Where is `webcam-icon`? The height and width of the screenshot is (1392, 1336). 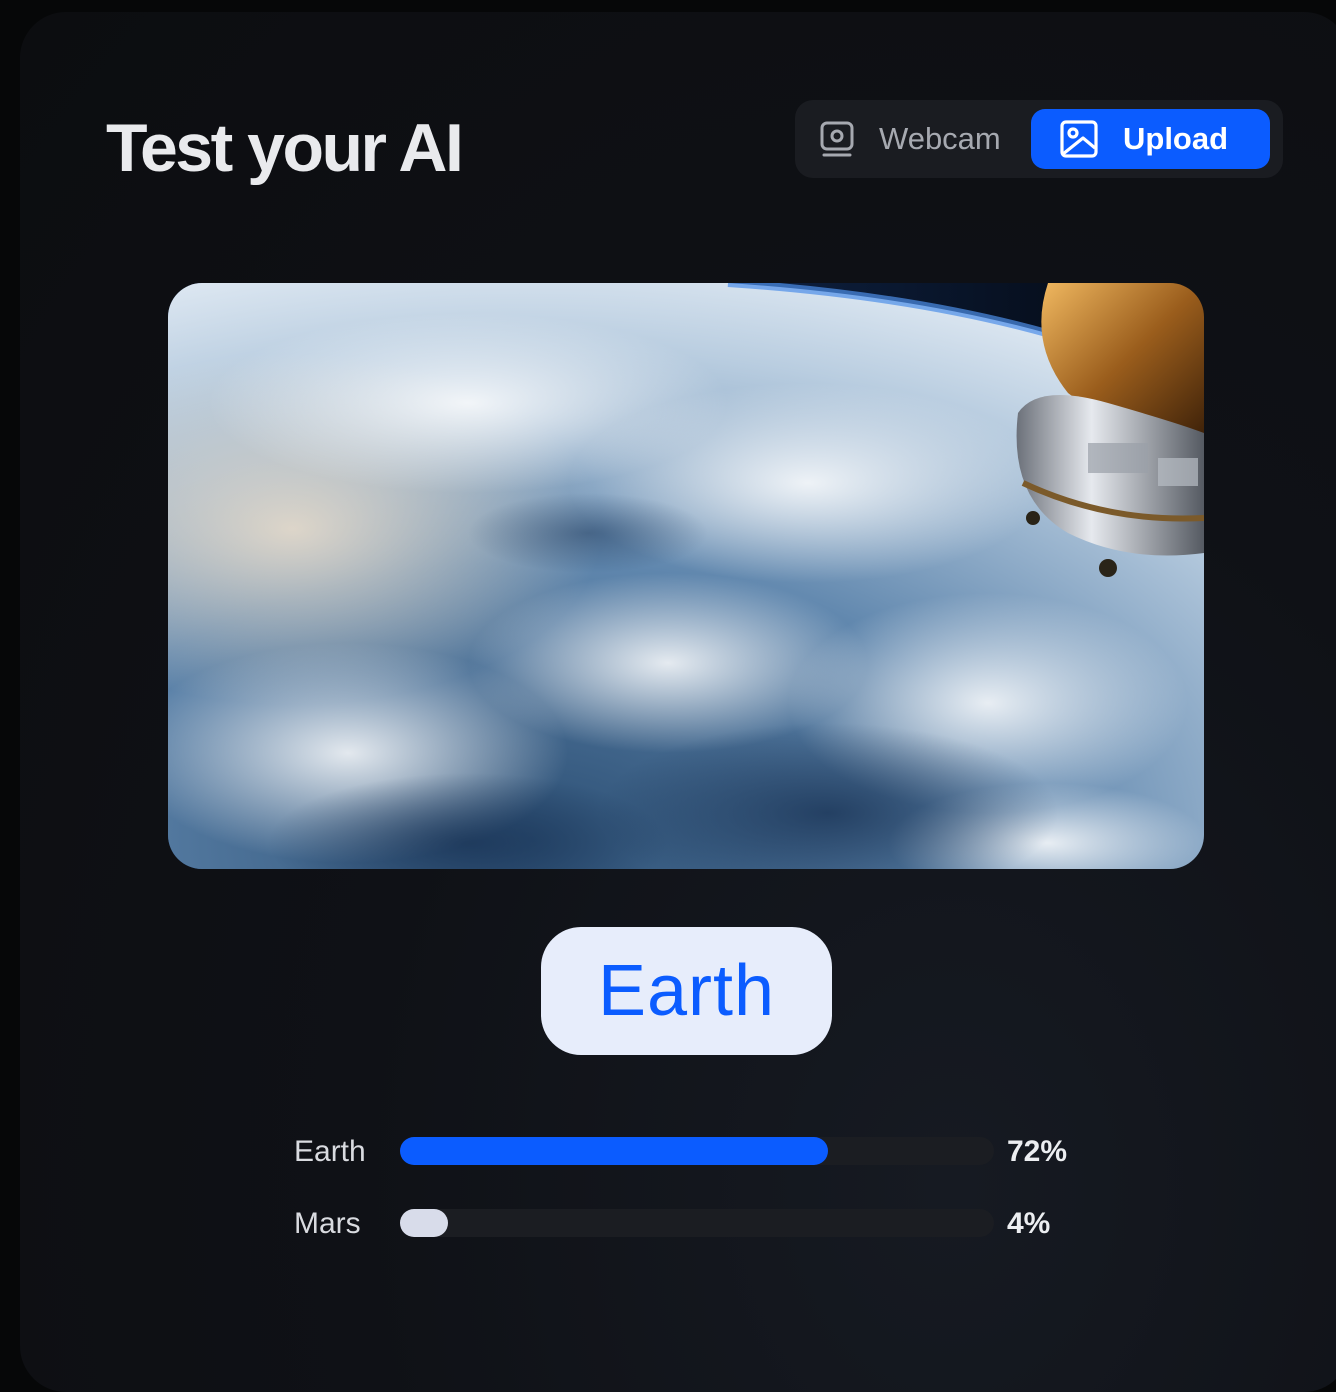
webcam-icon is located at coordinates (837, 139).